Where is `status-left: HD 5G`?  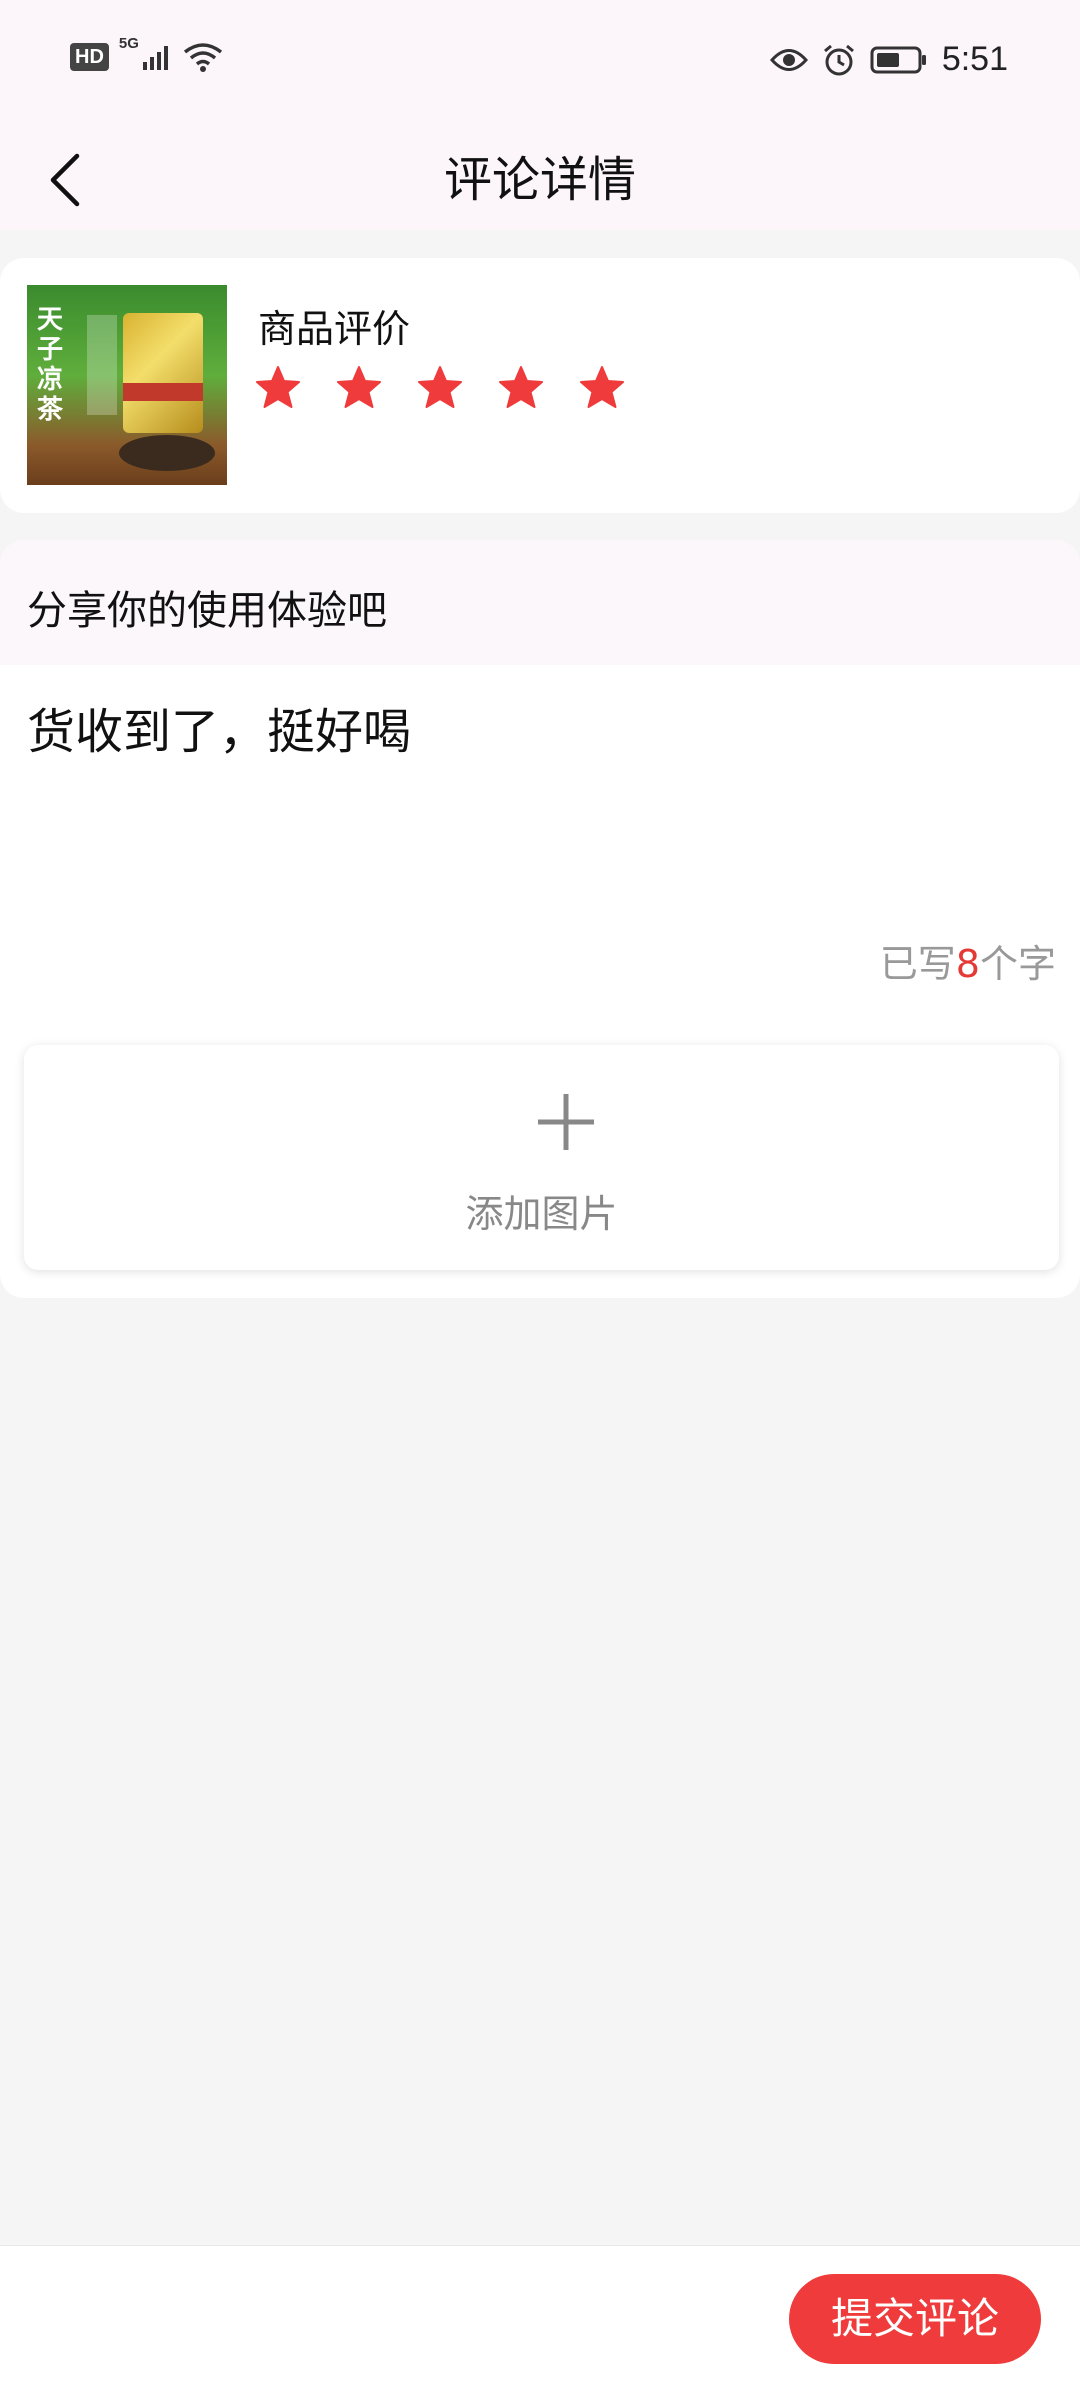 status-left: HD 5G is located at coordinates (146, 53).